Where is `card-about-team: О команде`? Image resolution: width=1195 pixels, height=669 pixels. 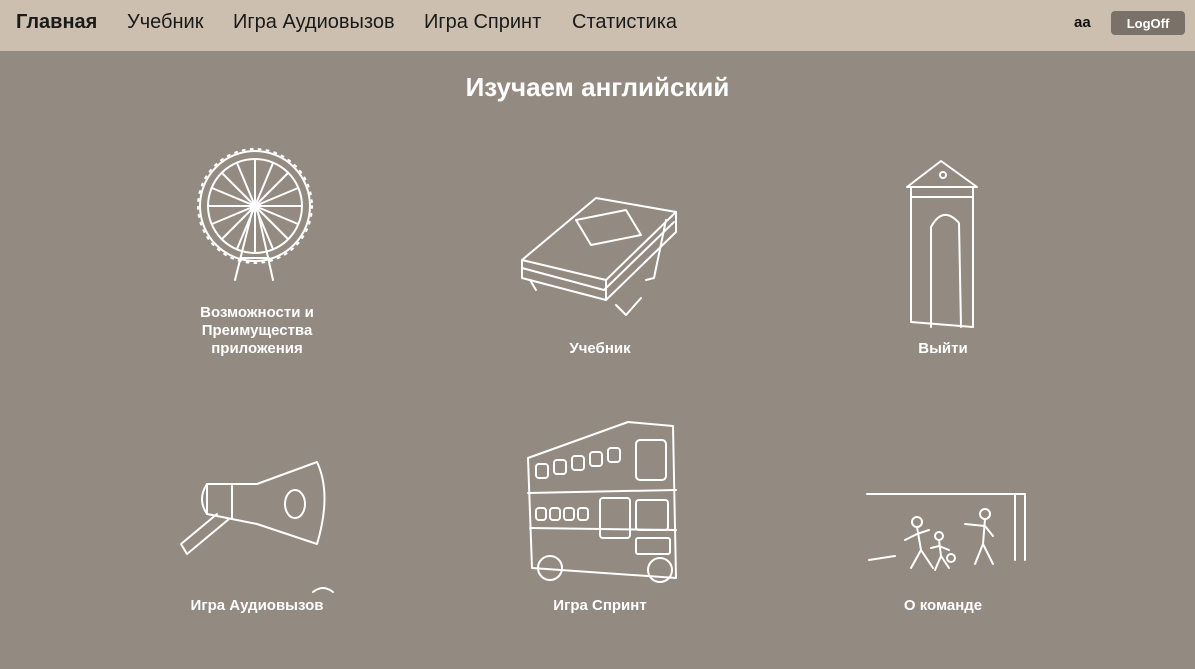 card-about-team: О команде is located at coordinates (943, 555).